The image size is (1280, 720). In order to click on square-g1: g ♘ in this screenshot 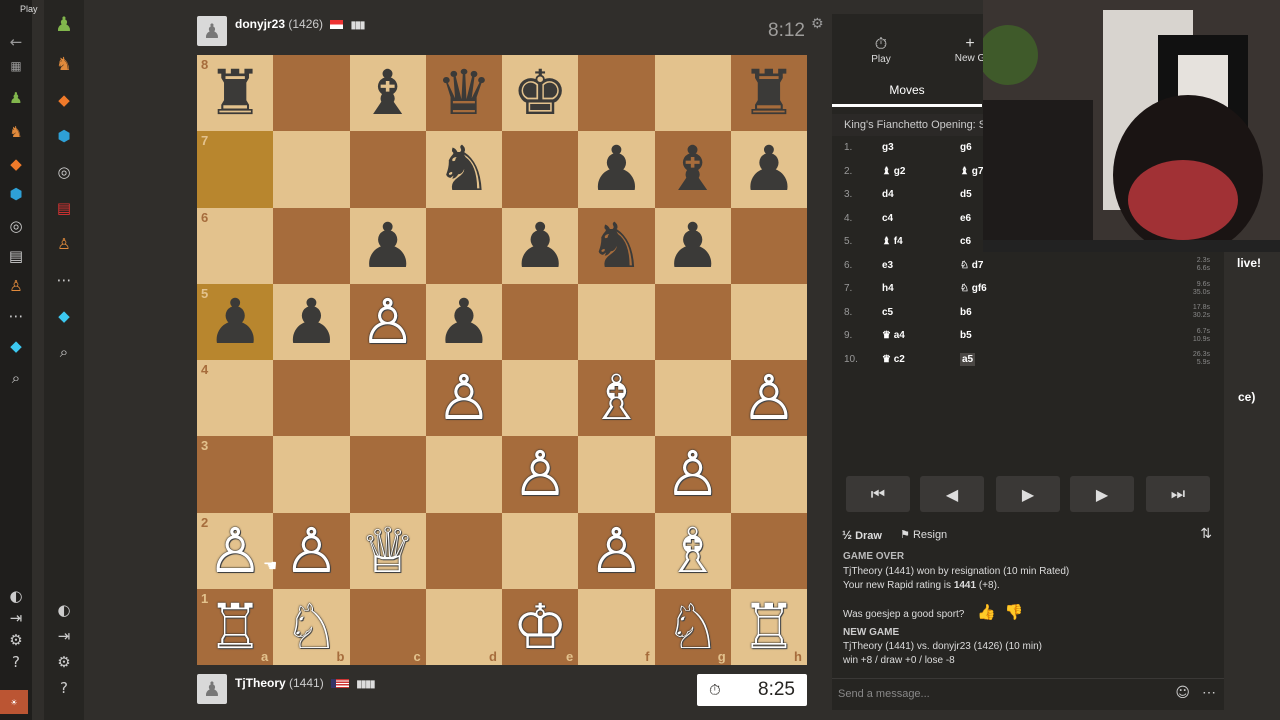, I will do `click(692, 626)`.